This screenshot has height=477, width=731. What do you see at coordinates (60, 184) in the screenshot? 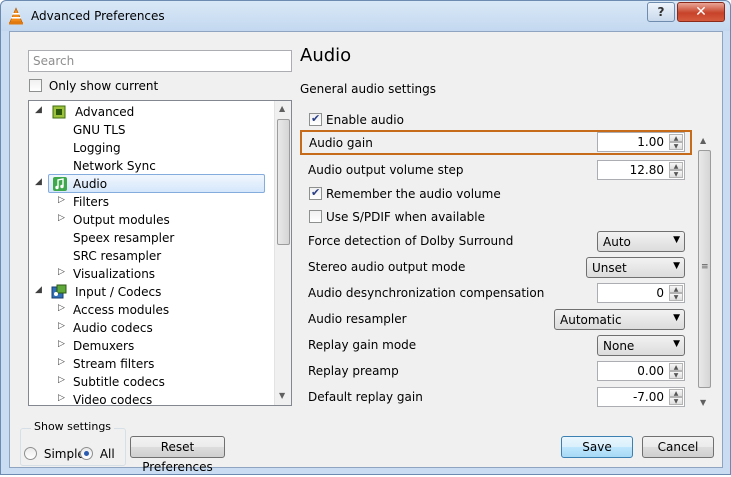
I see `audio-note-icon` at bounding box center [60, 184].